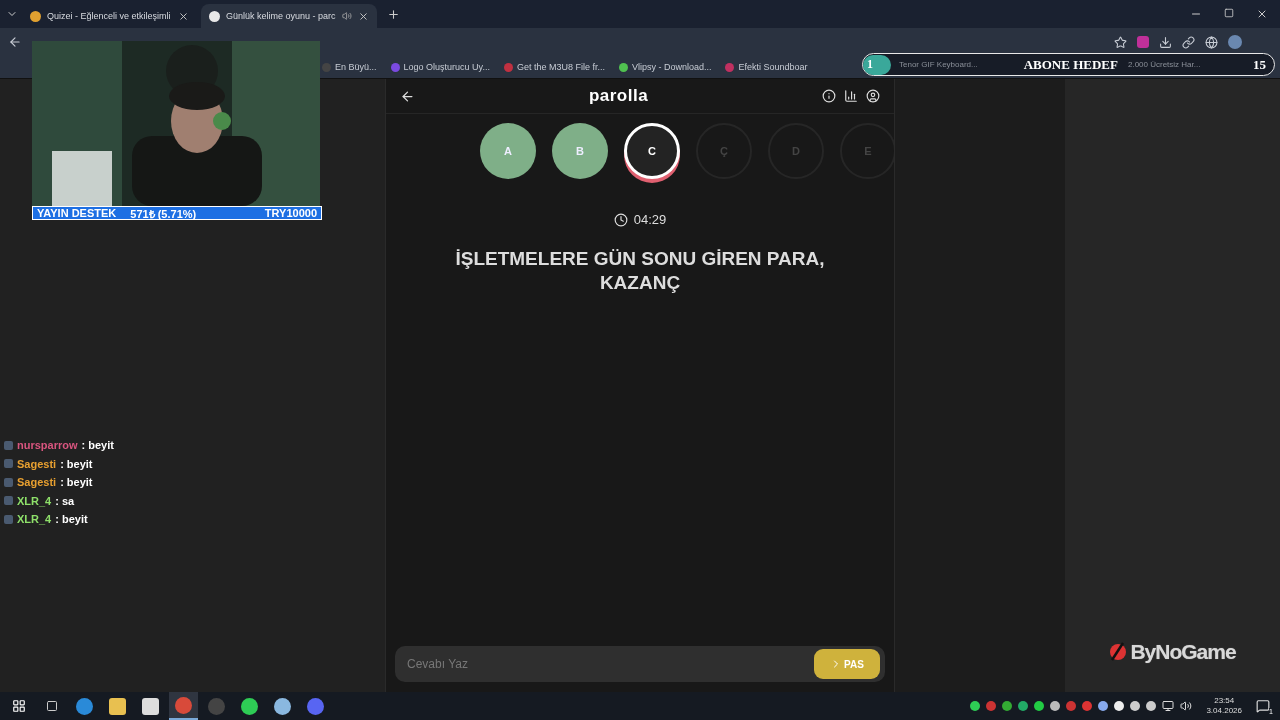  What do you see at coordinates (290, 213) in the screenshot?
I see `donation-goal: TRY10000` at bounding box center [290, 213].